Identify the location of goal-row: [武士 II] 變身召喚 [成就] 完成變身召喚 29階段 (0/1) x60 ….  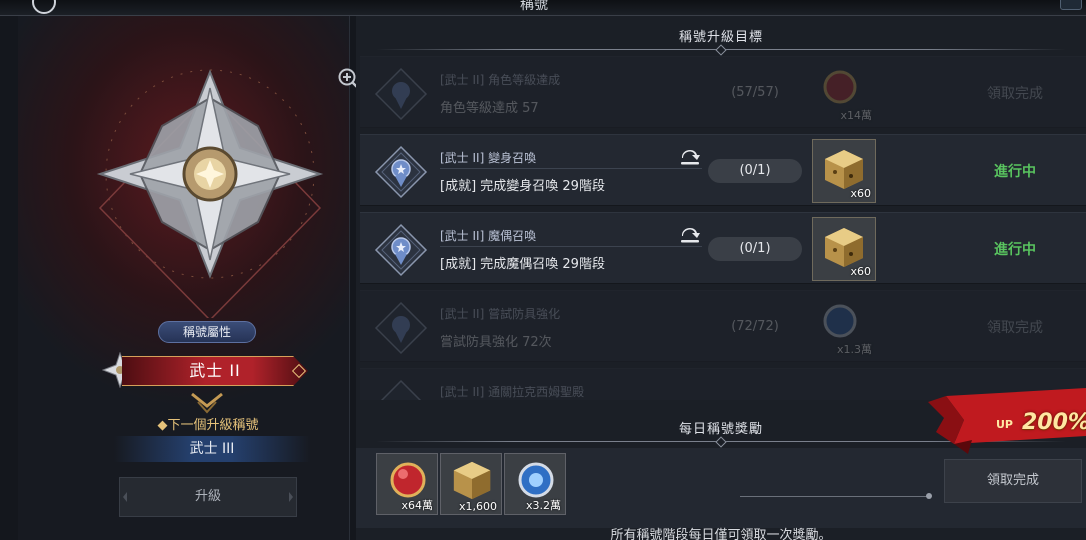
(723, 170).